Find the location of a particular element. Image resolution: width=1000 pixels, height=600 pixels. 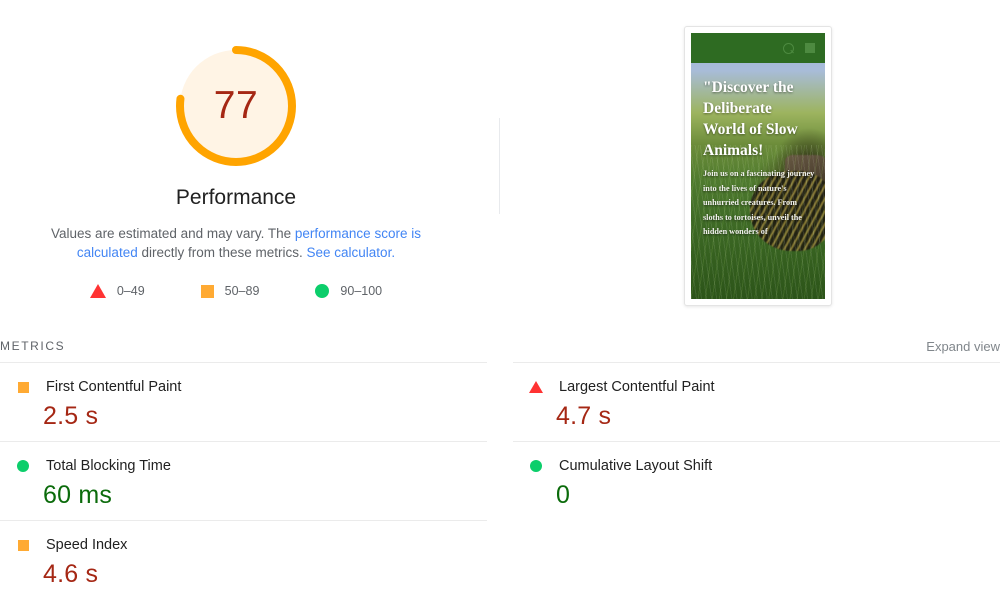

metric-value: 0 is located at coordinates (563, 495).